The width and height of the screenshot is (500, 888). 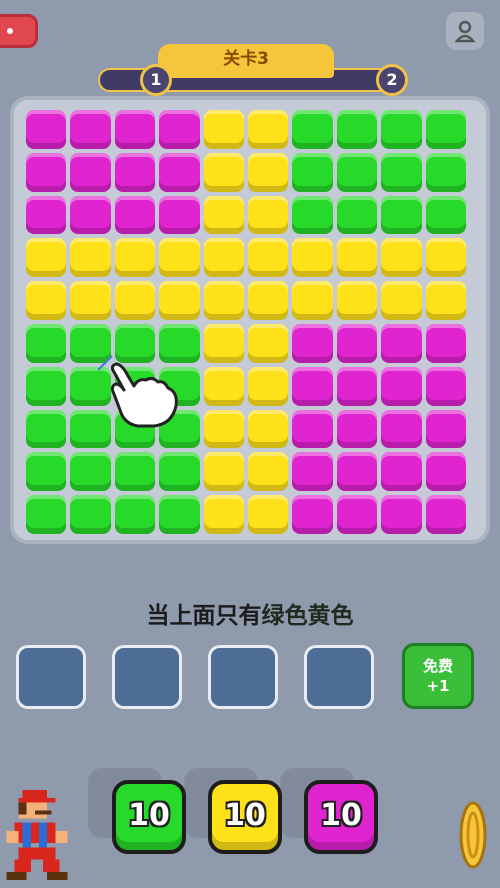 What do you see at coordinates (245, 817) in the screenshot?
I see `yellow-counter-box: 10` at bounding box center [245, 817].